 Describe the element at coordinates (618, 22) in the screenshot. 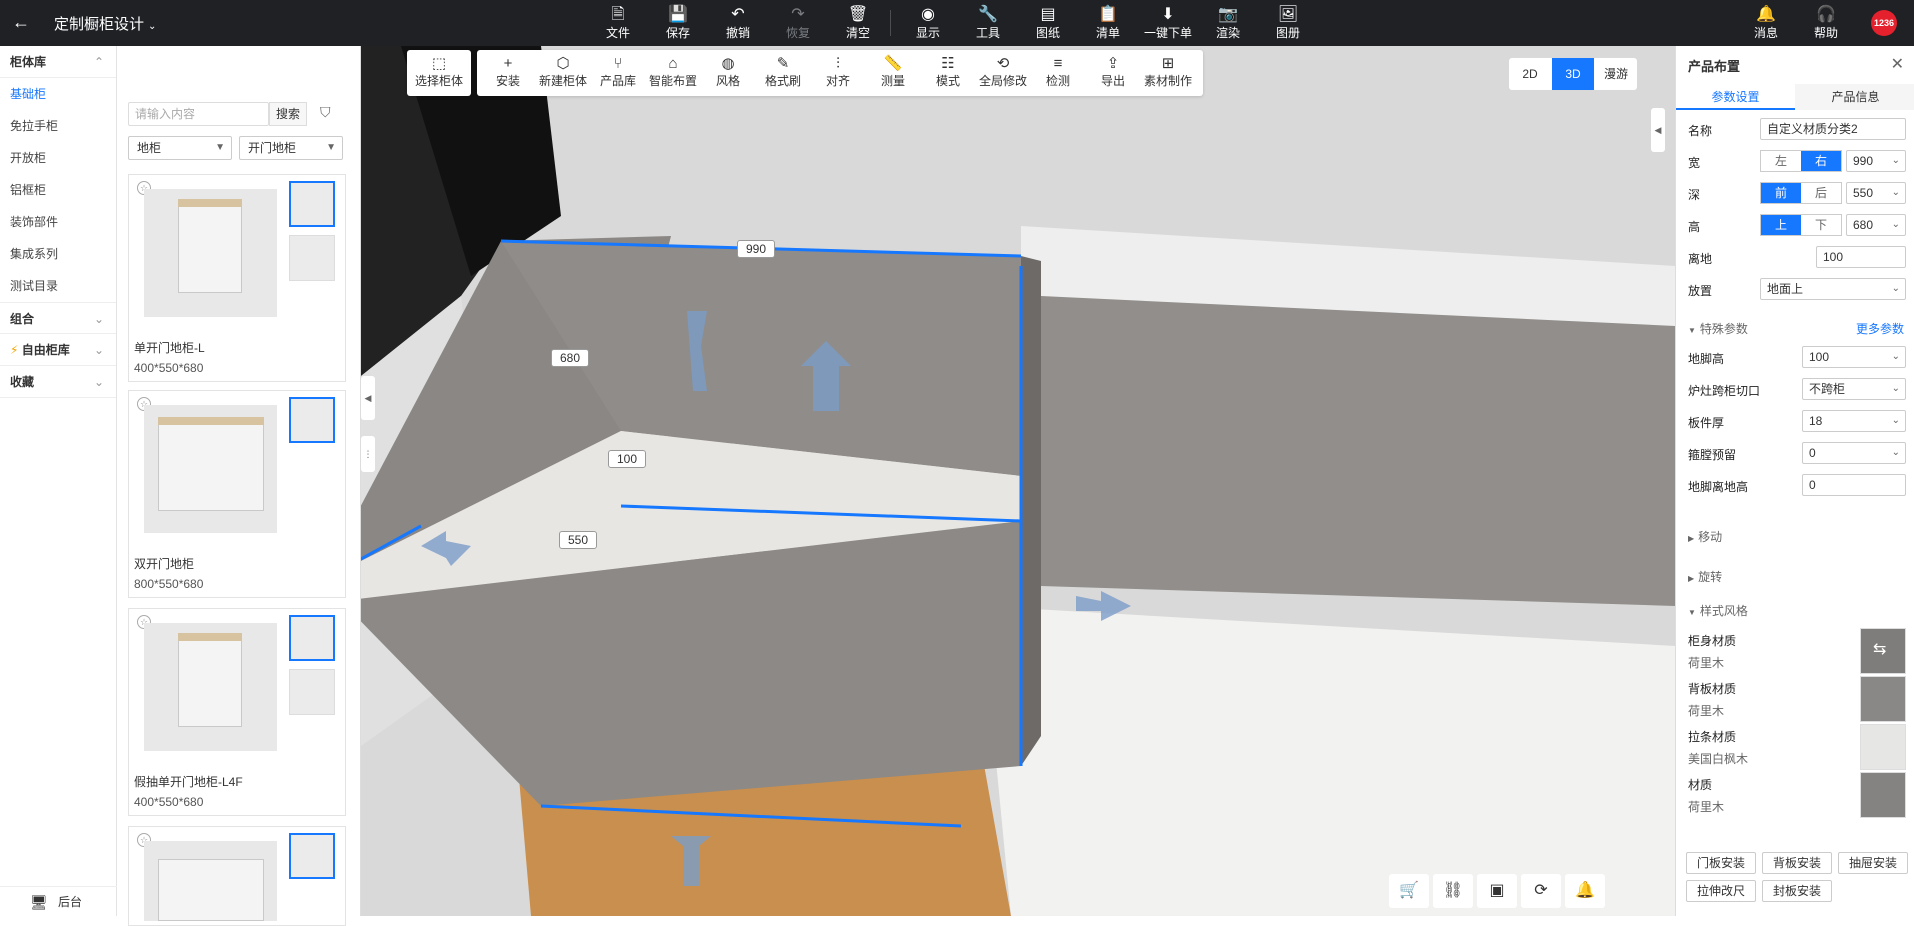

I see `tool-file-button: 🗎 文件` at that location.